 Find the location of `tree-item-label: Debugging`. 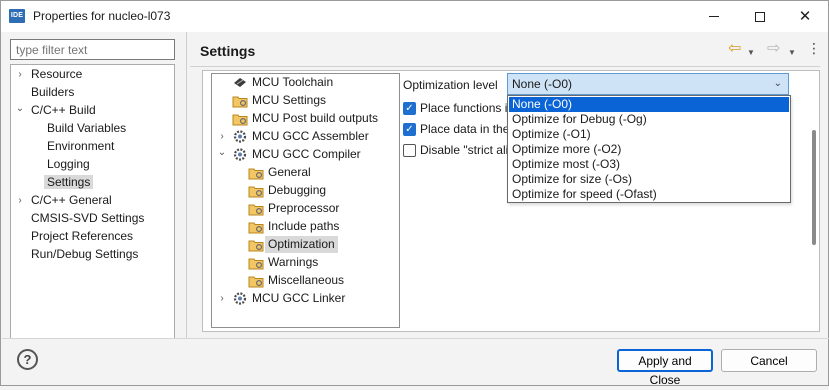

tree-item-label: Debugging is located at coordinates (297, 190).